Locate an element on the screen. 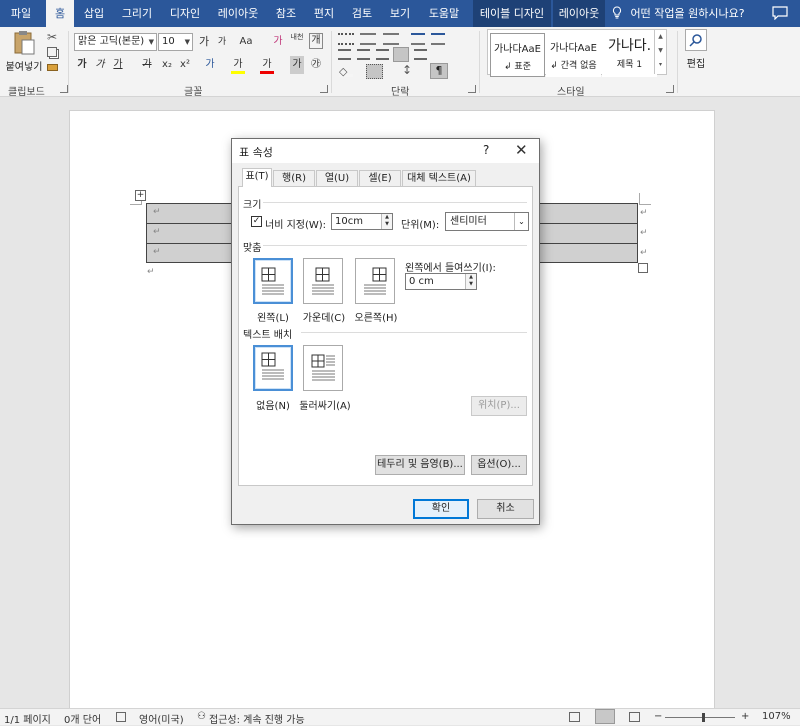 The height and width of the screenshot is (726, 800). accessibility-status: 접근성: 계속 진행 가능 is located at coordinates (257, 718).